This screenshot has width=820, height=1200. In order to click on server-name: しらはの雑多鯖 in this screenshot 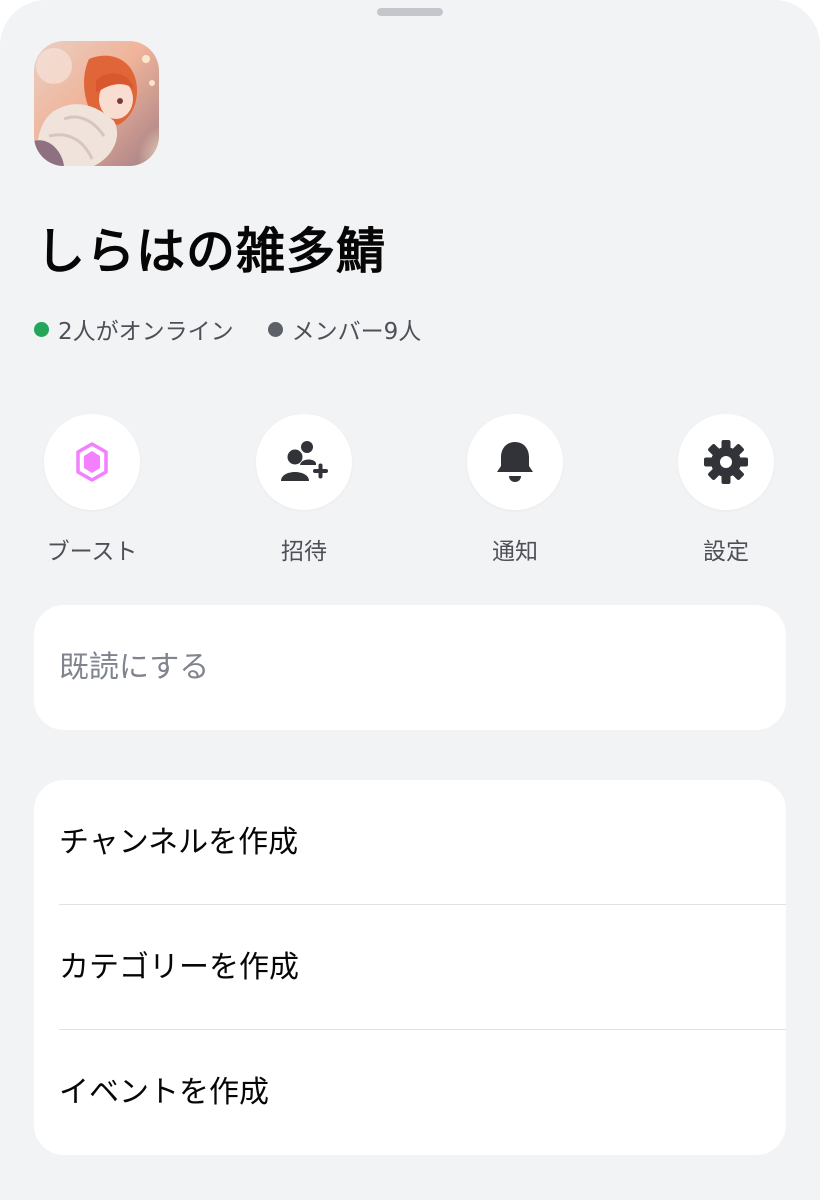, I will do `click(211, 251)`.